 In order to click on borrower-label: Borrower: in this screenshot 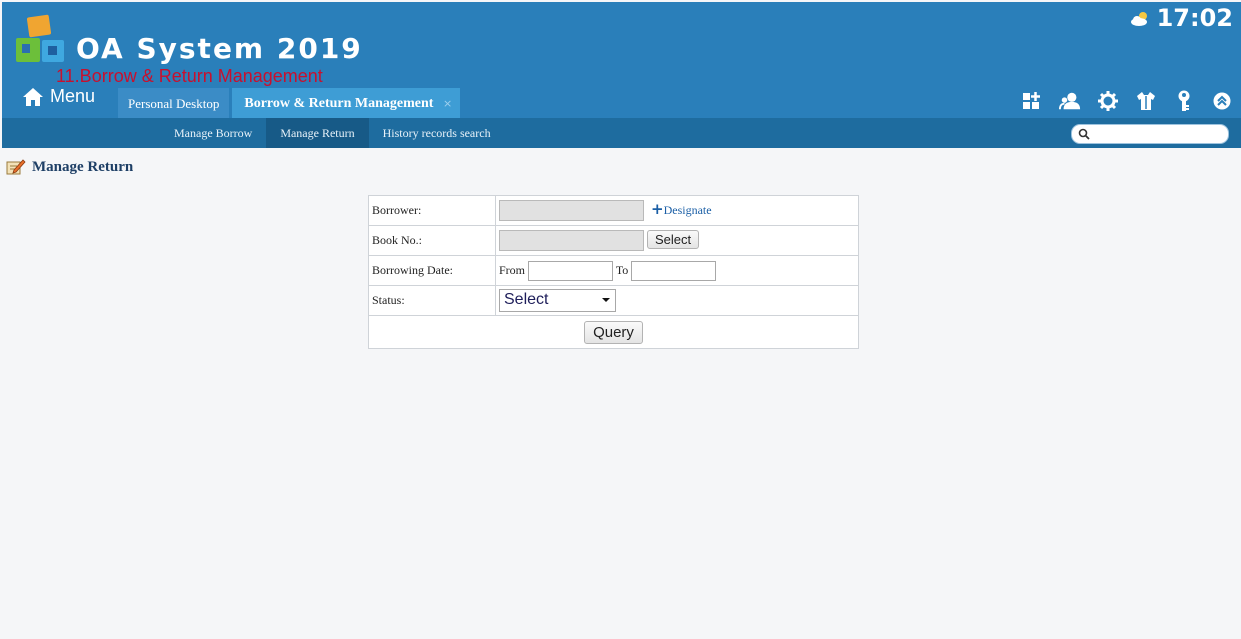, I will do `click(432, 210)`.